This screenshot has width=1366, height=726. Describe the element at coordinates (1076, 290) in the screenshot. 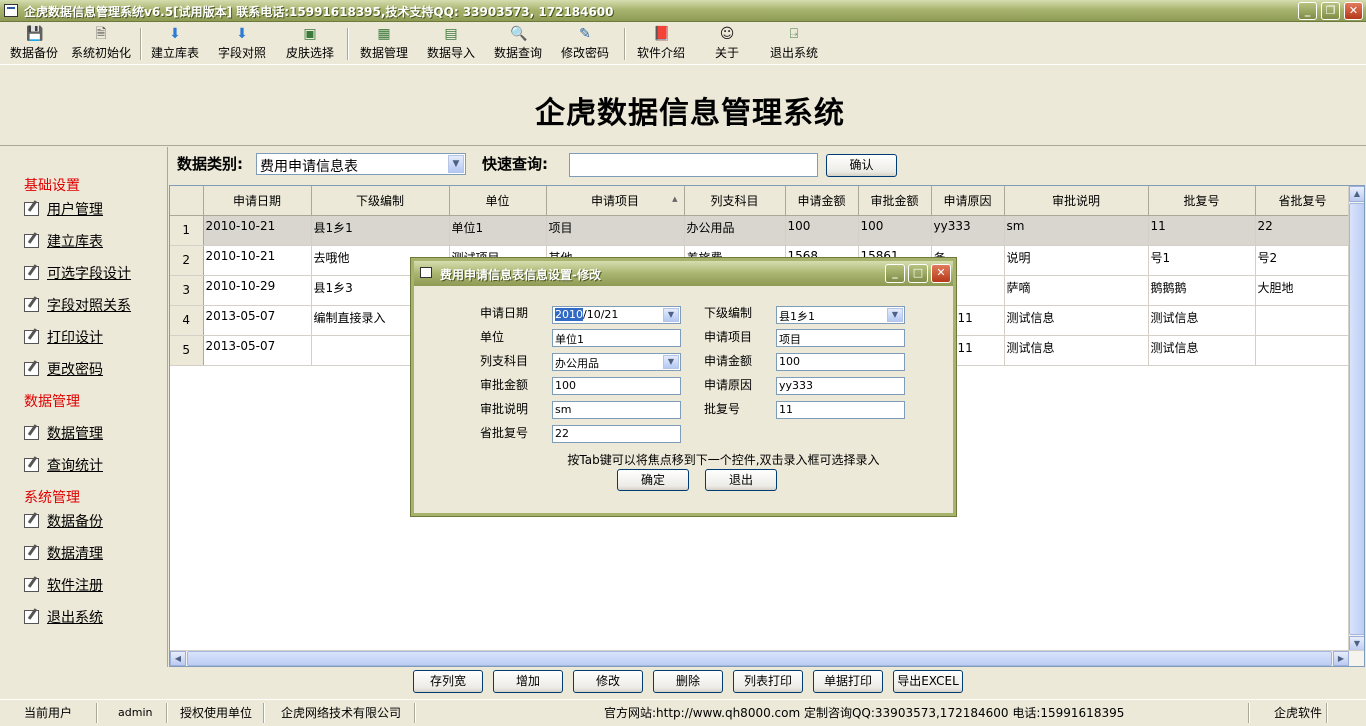

I see `table-cell: 萨嘀` at that location.